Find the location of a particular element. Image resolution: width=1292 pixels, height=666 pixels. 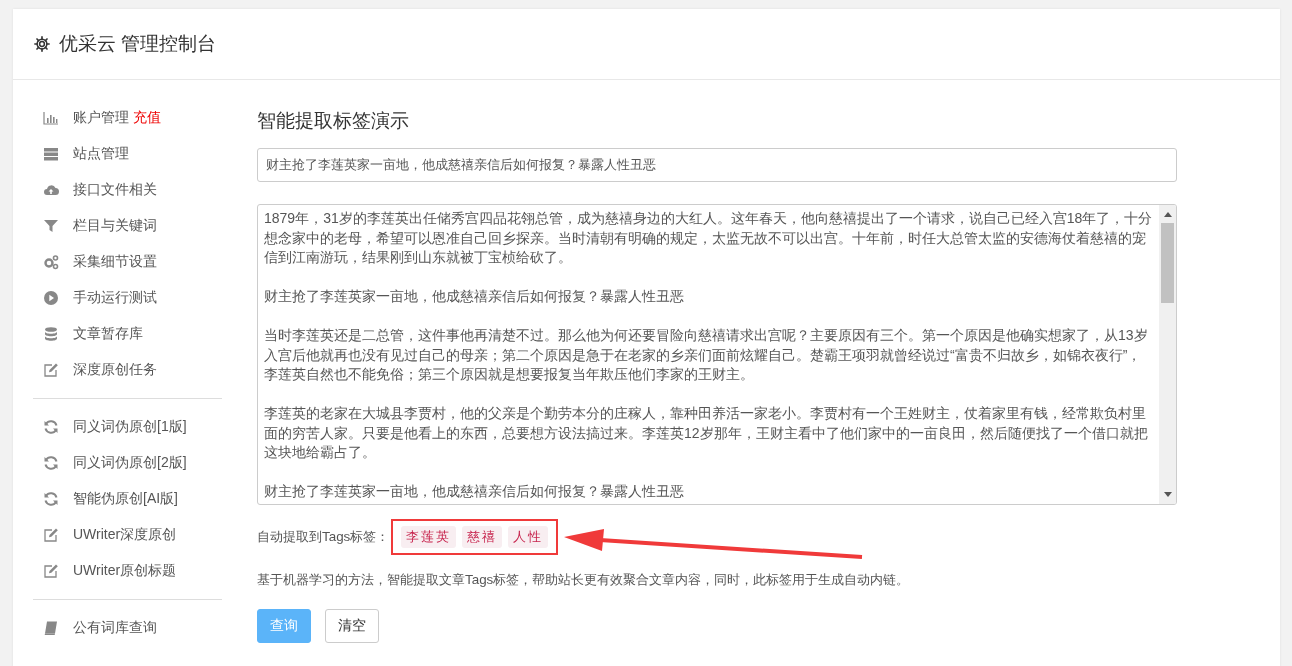

sidebar-item: UWriter原创标题 is located at coordinates (125, 571).